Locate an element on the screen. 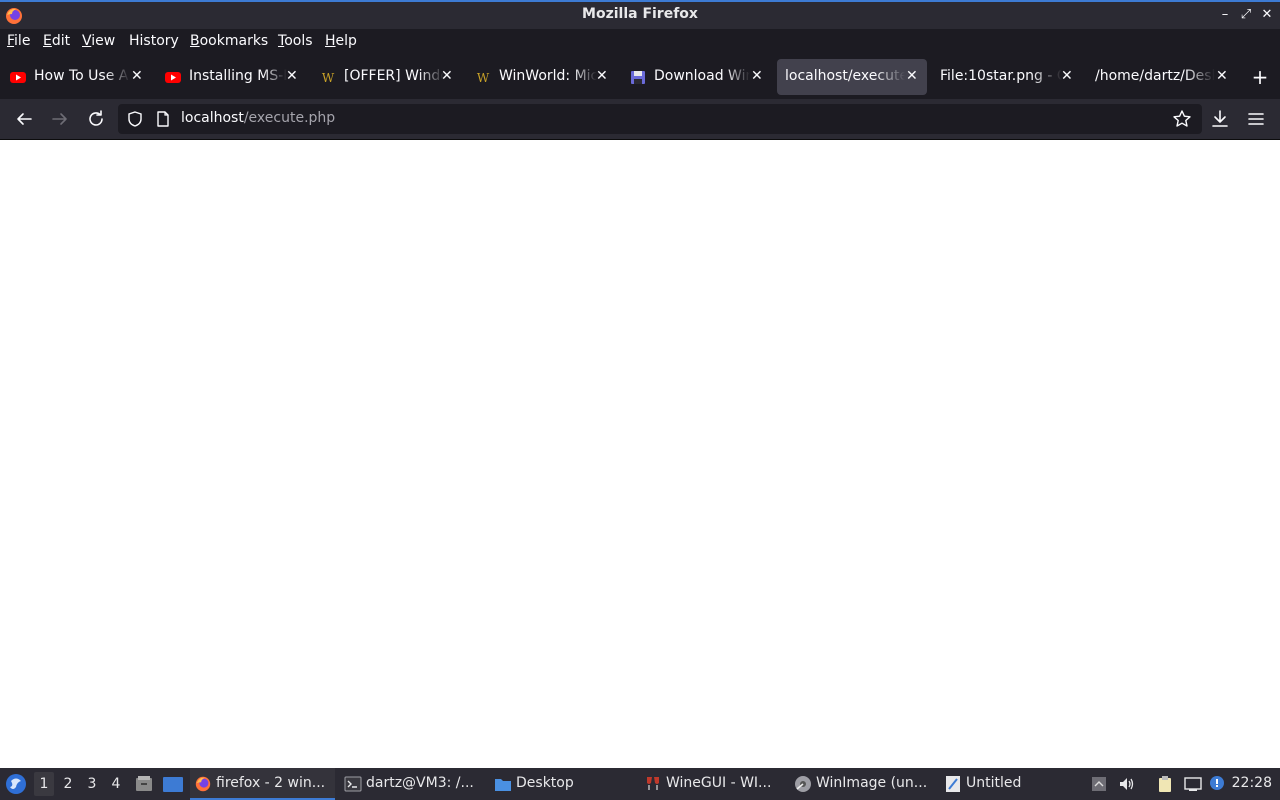 The width and height of the screenshot is (1280, 800). back-icon is located at coordinates (24, 119).